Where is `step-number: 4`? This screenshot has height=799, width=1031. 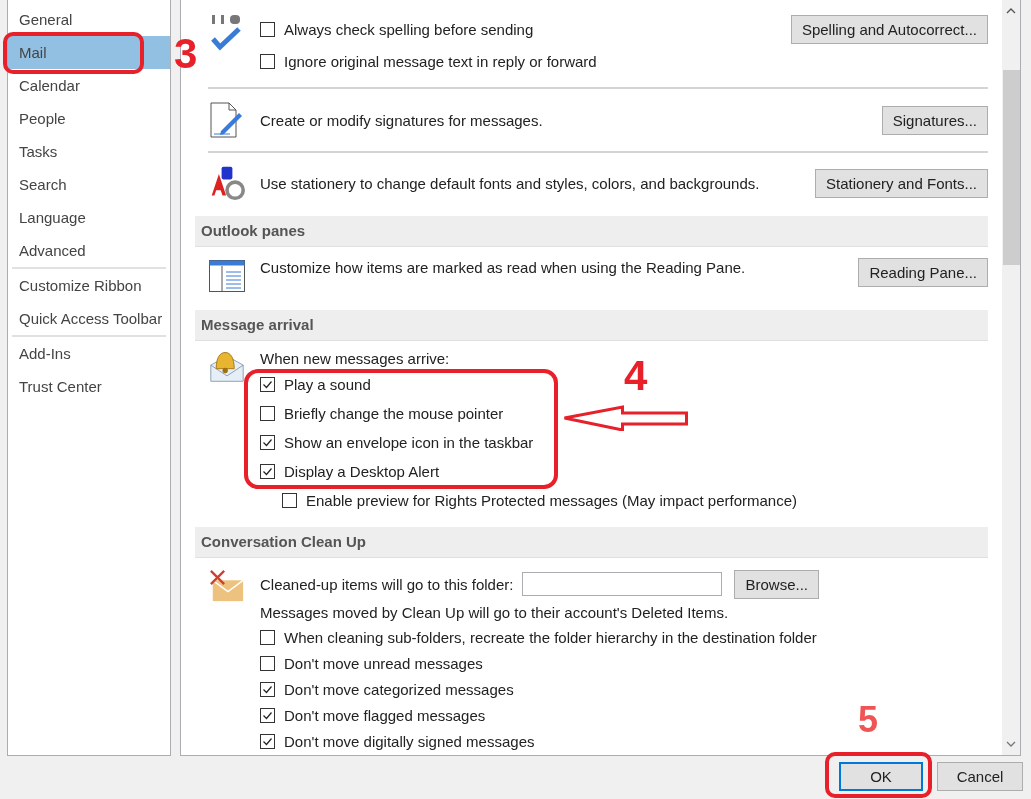
step-number: 4 is located at coordinates (636, 376).